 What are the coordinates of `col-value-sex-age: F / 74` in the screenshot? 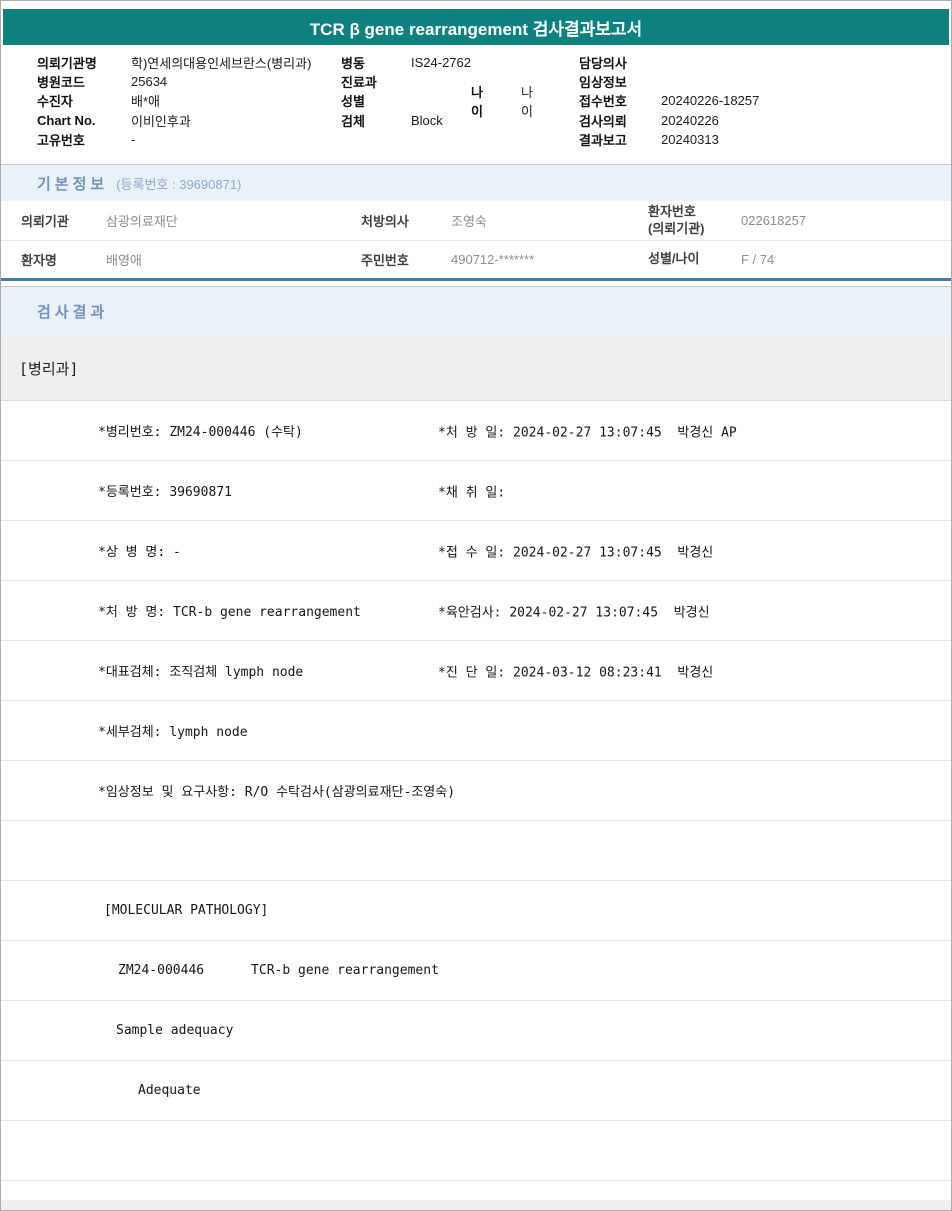 It's located at (758, 259).